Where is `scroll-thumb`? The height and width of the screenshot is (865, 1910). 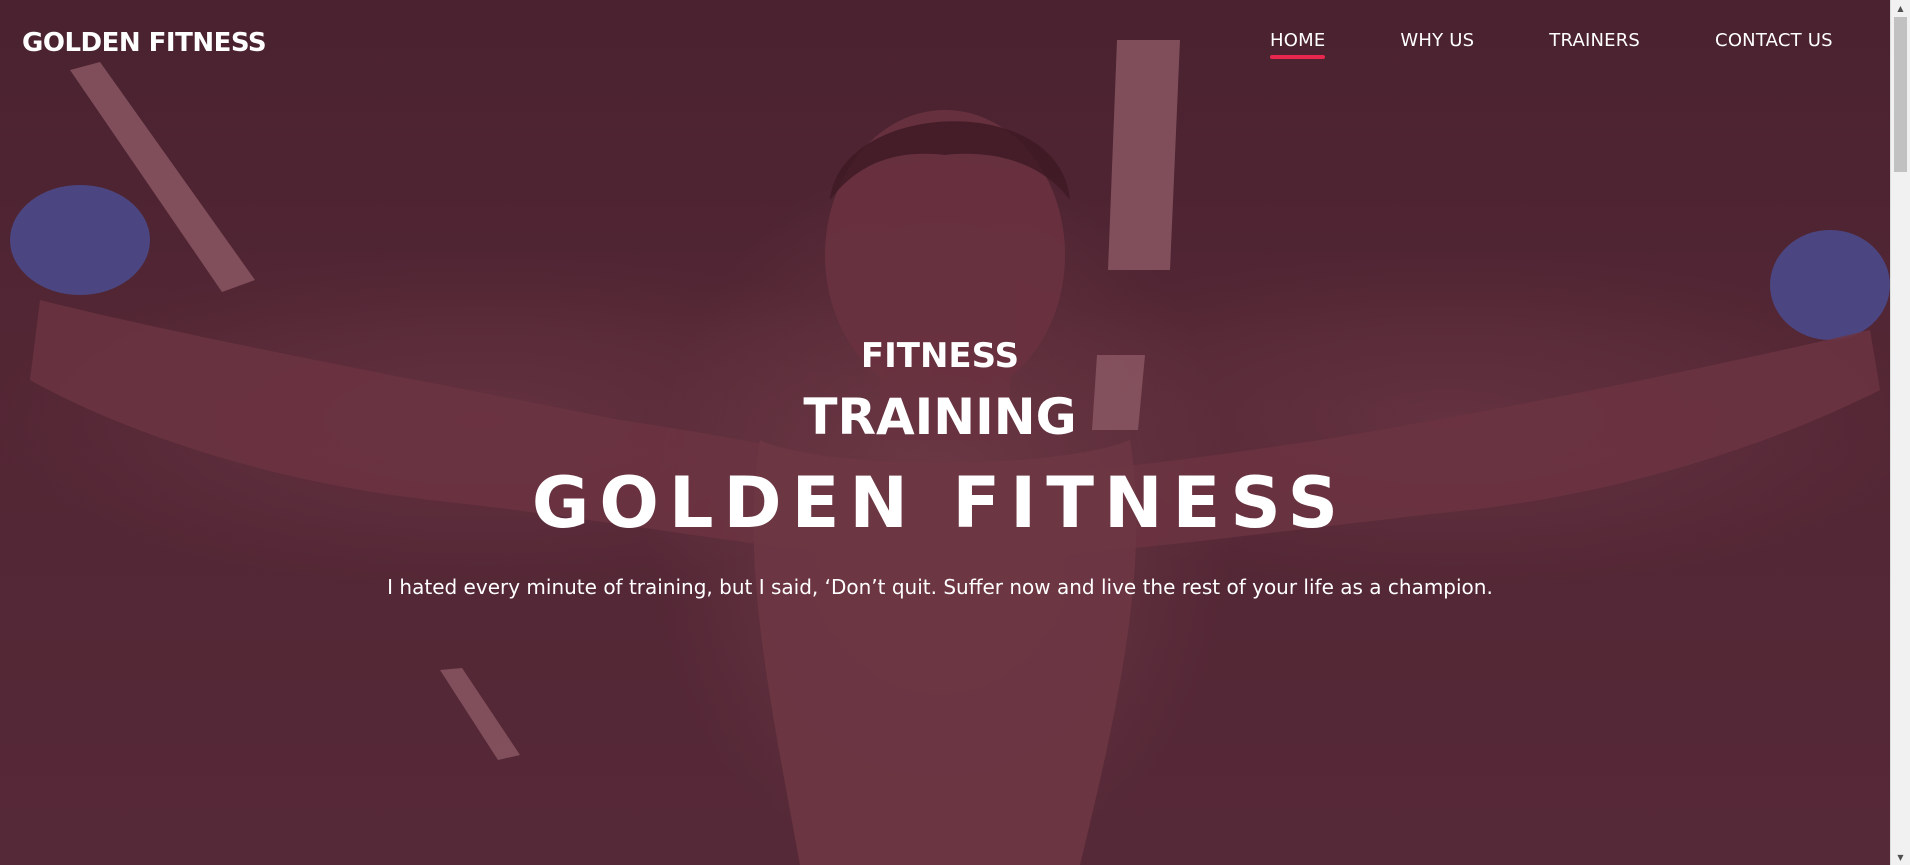 scroll-thumb is located at coordinates (1900, 94).